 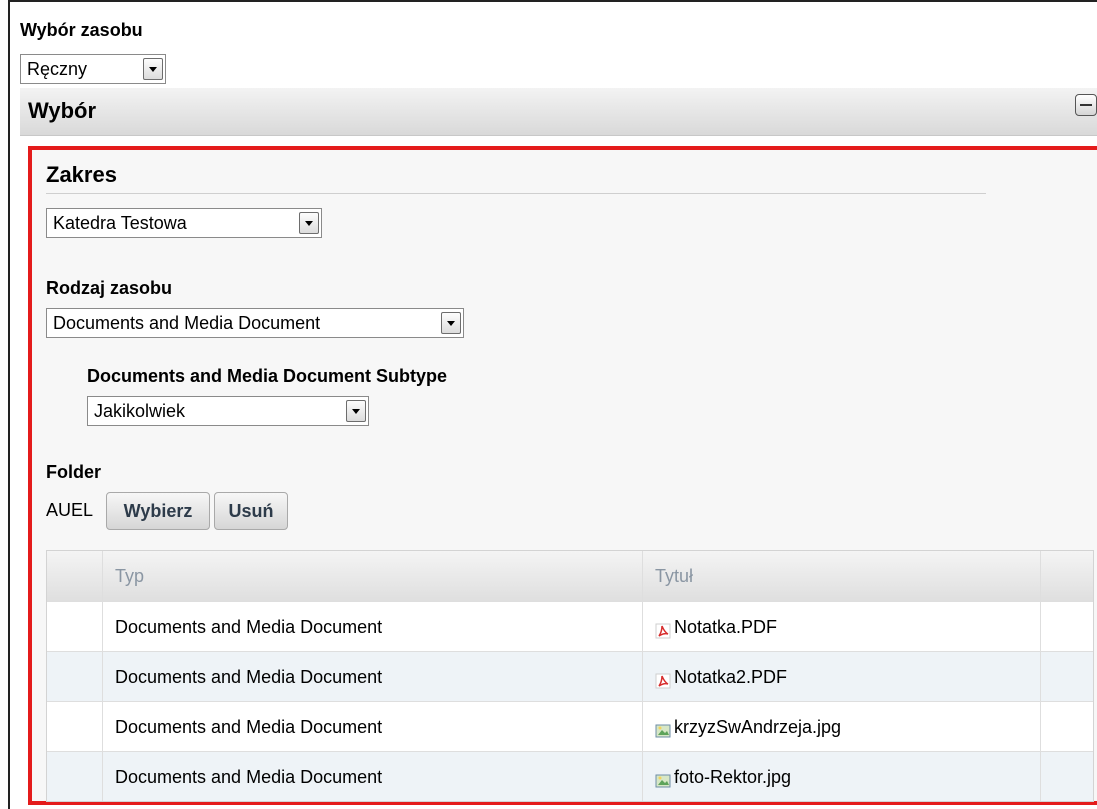 I want to click on subtype-select-value: Jakikolwiek, so click(x=140, y=411).